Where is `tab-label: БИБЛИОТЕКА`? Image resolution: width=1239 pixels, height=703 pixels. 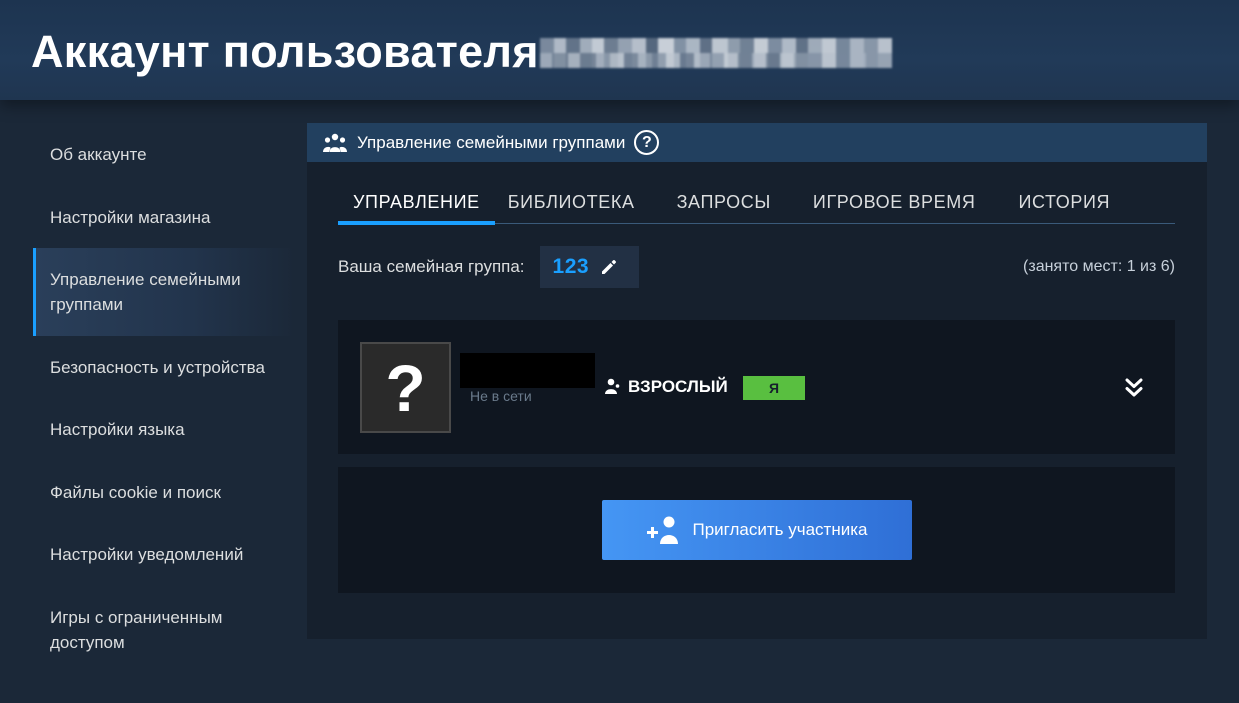 tab-label: БИБЛИОТЕКА is located at coordinates (571, 202).